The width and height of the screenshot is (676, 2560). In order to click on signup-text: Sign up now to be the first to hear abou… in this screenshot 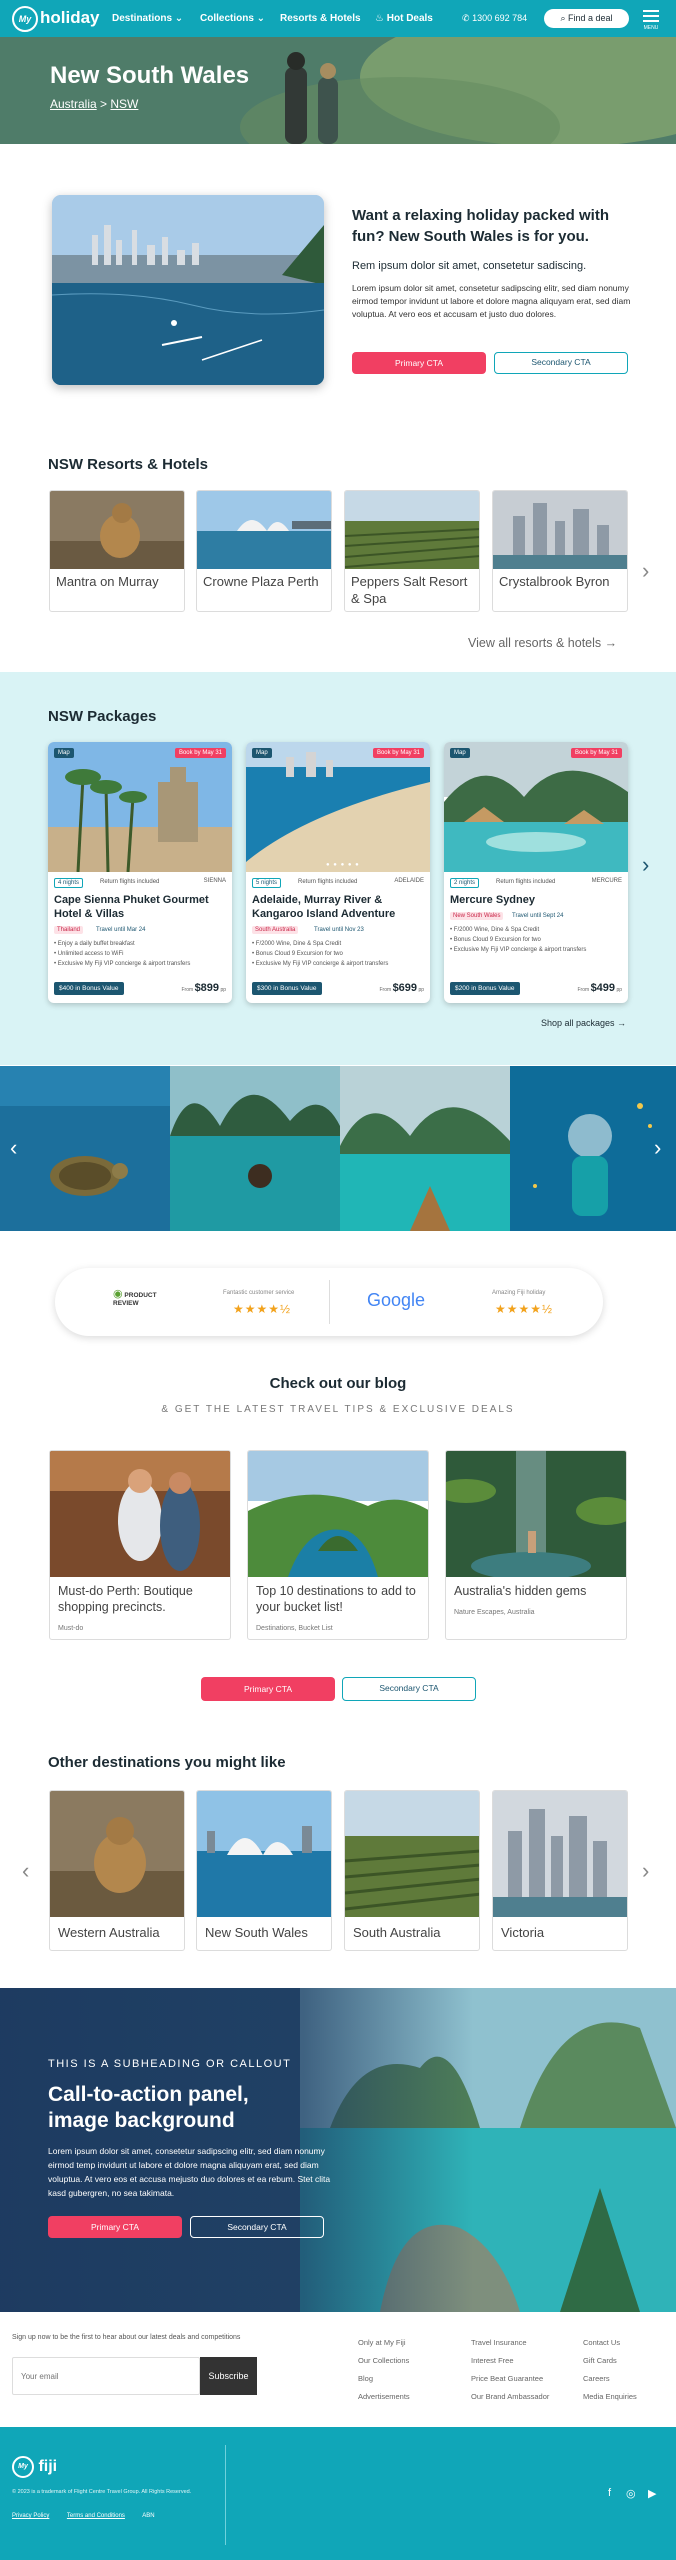, I will do `click(126, 2337)`.